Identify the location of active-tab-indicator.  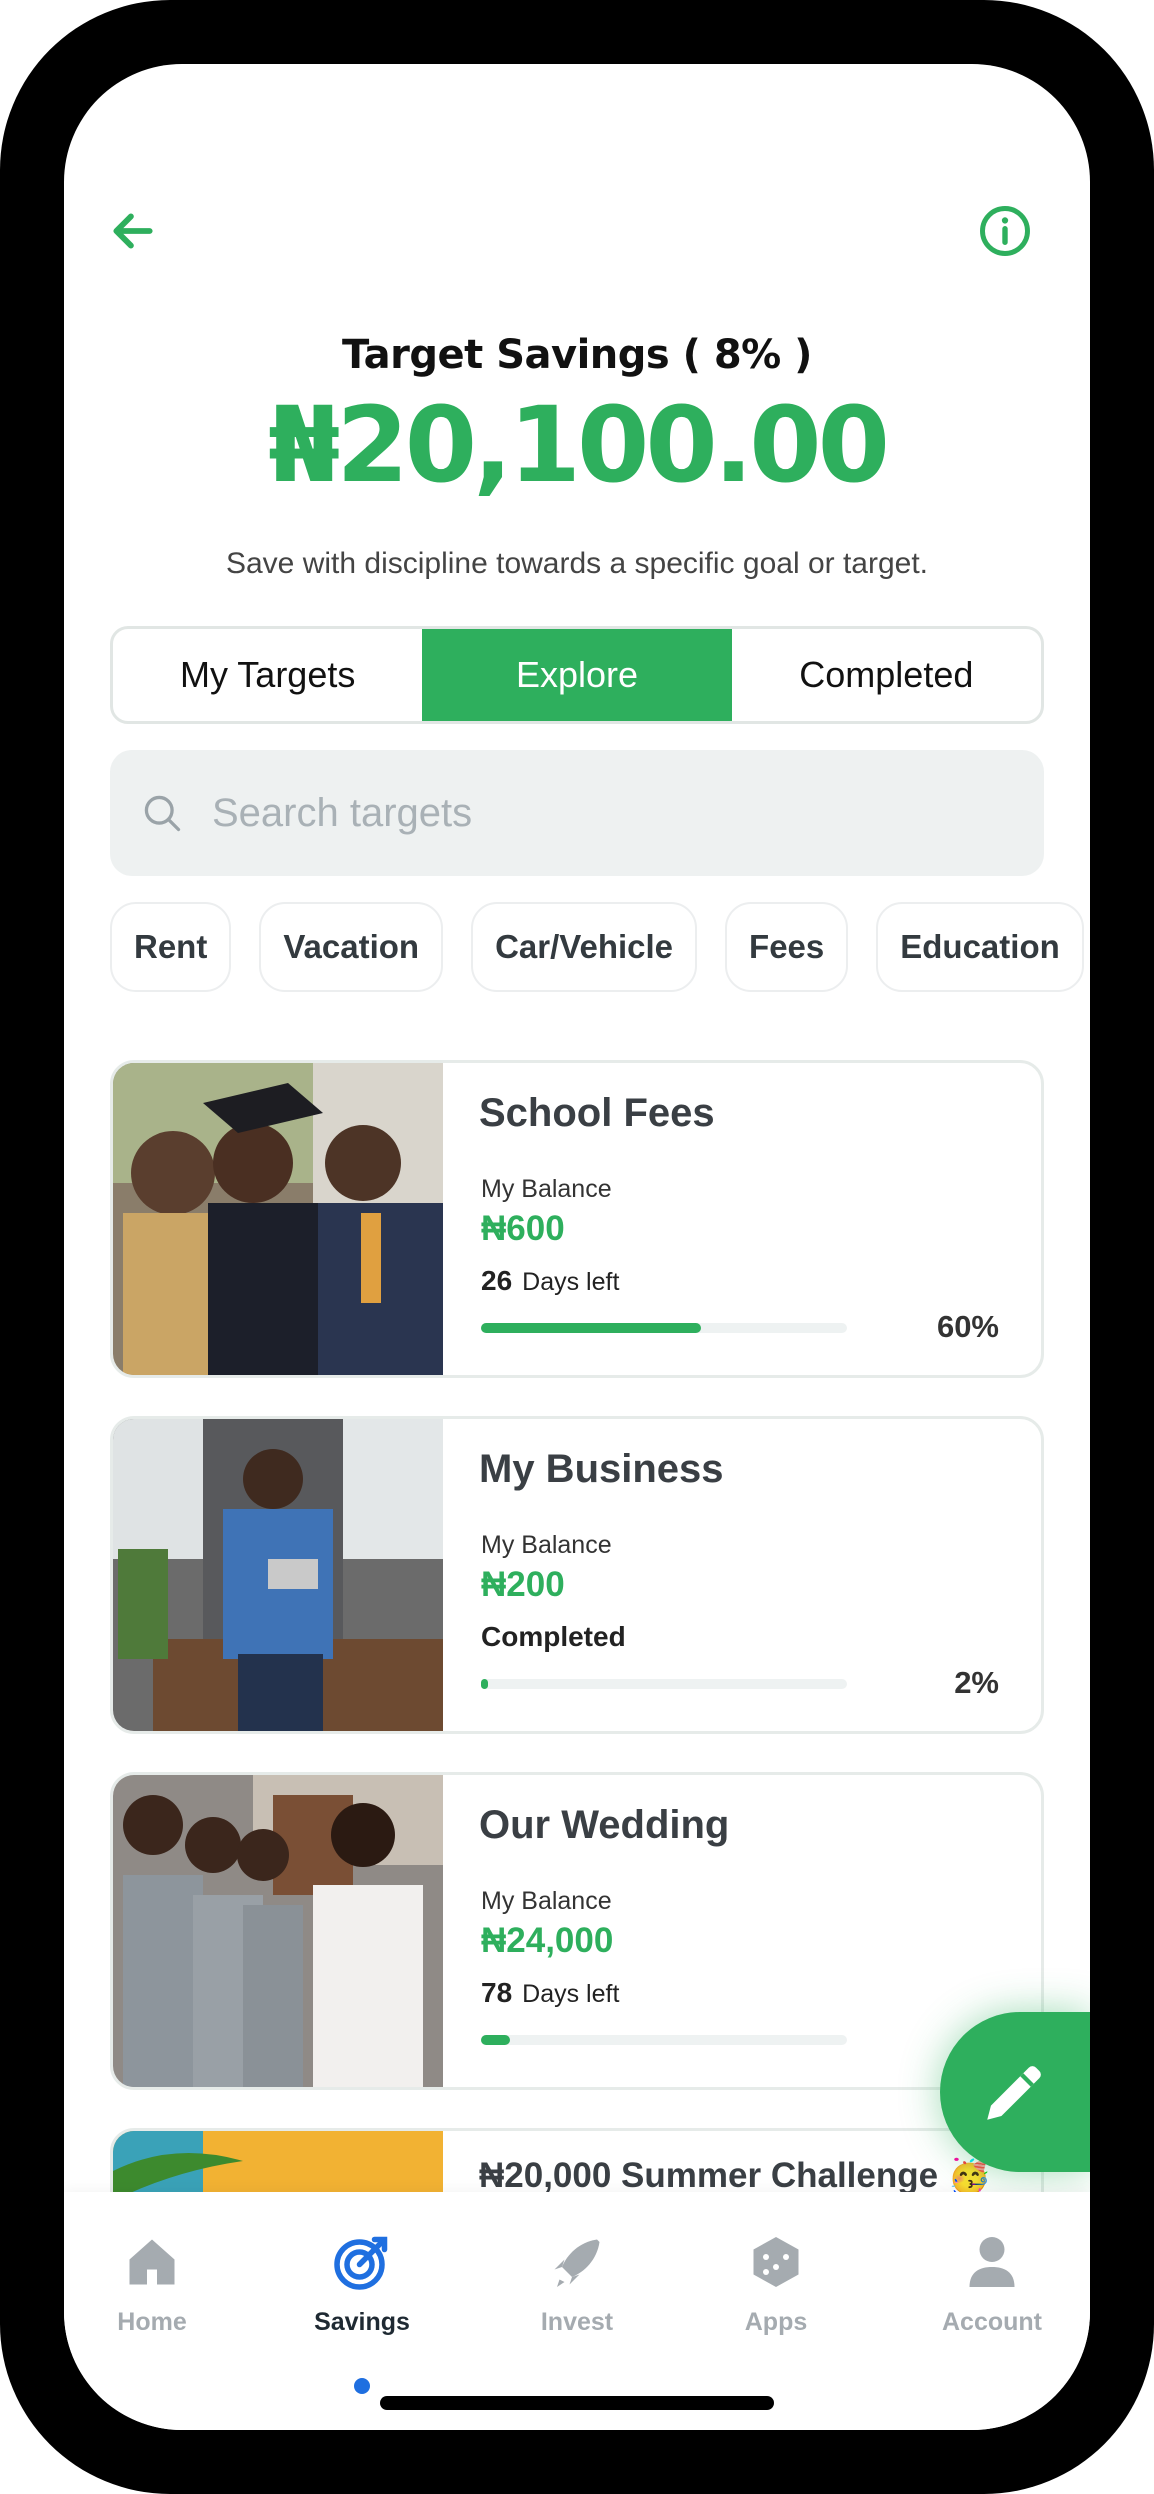
(362, 2386).